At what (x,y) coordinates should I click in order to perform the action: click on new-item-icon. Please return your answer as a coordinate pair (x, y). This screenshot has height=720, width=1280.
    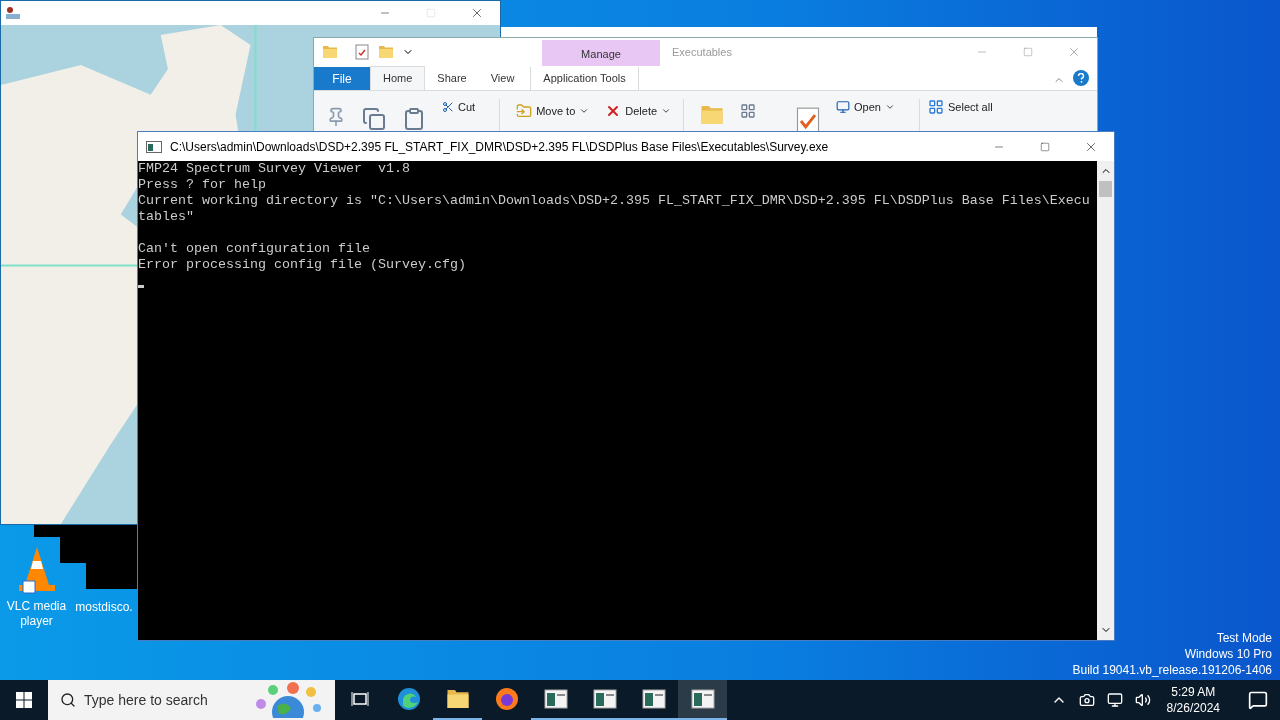
    Looking at the image, I should click on (748, 111).